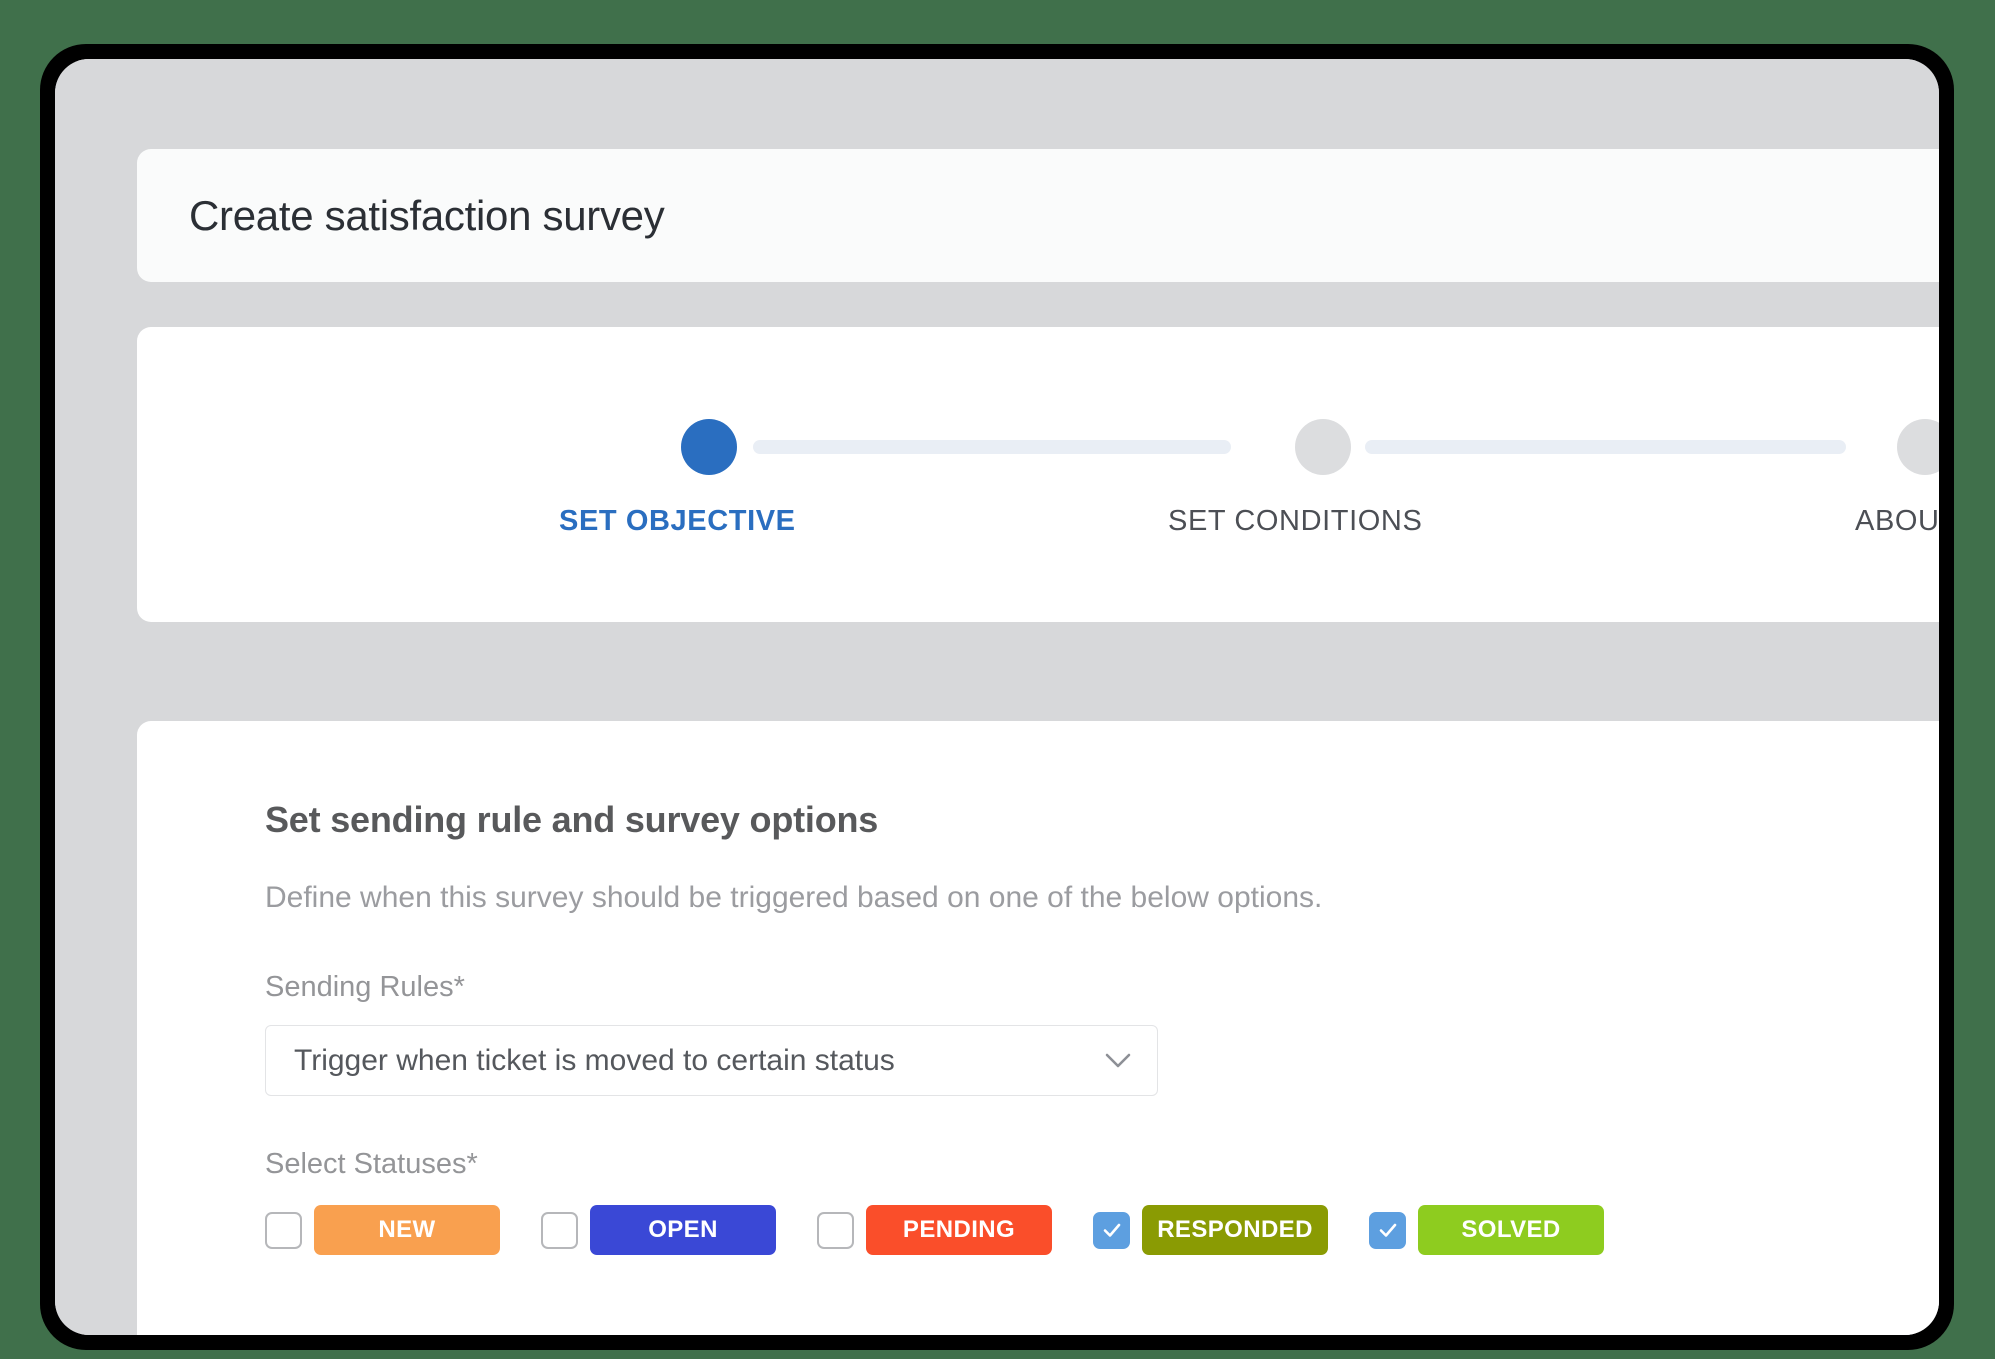  Describe the element at coordinates (1038, 215) in the screenshot. I see `title-card: Create satisfaction survey` at that location.